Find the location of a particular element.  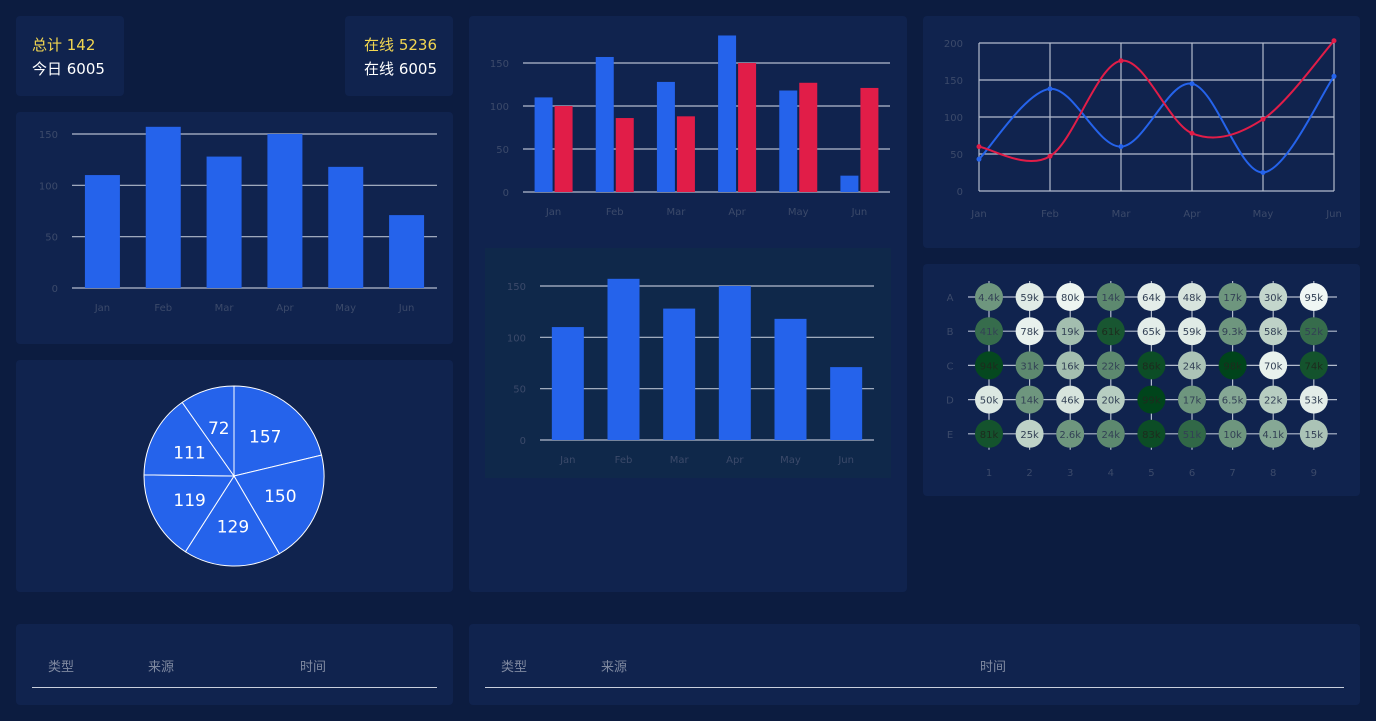

x-tick-label: 4 is located at coordinates (1111, 473).